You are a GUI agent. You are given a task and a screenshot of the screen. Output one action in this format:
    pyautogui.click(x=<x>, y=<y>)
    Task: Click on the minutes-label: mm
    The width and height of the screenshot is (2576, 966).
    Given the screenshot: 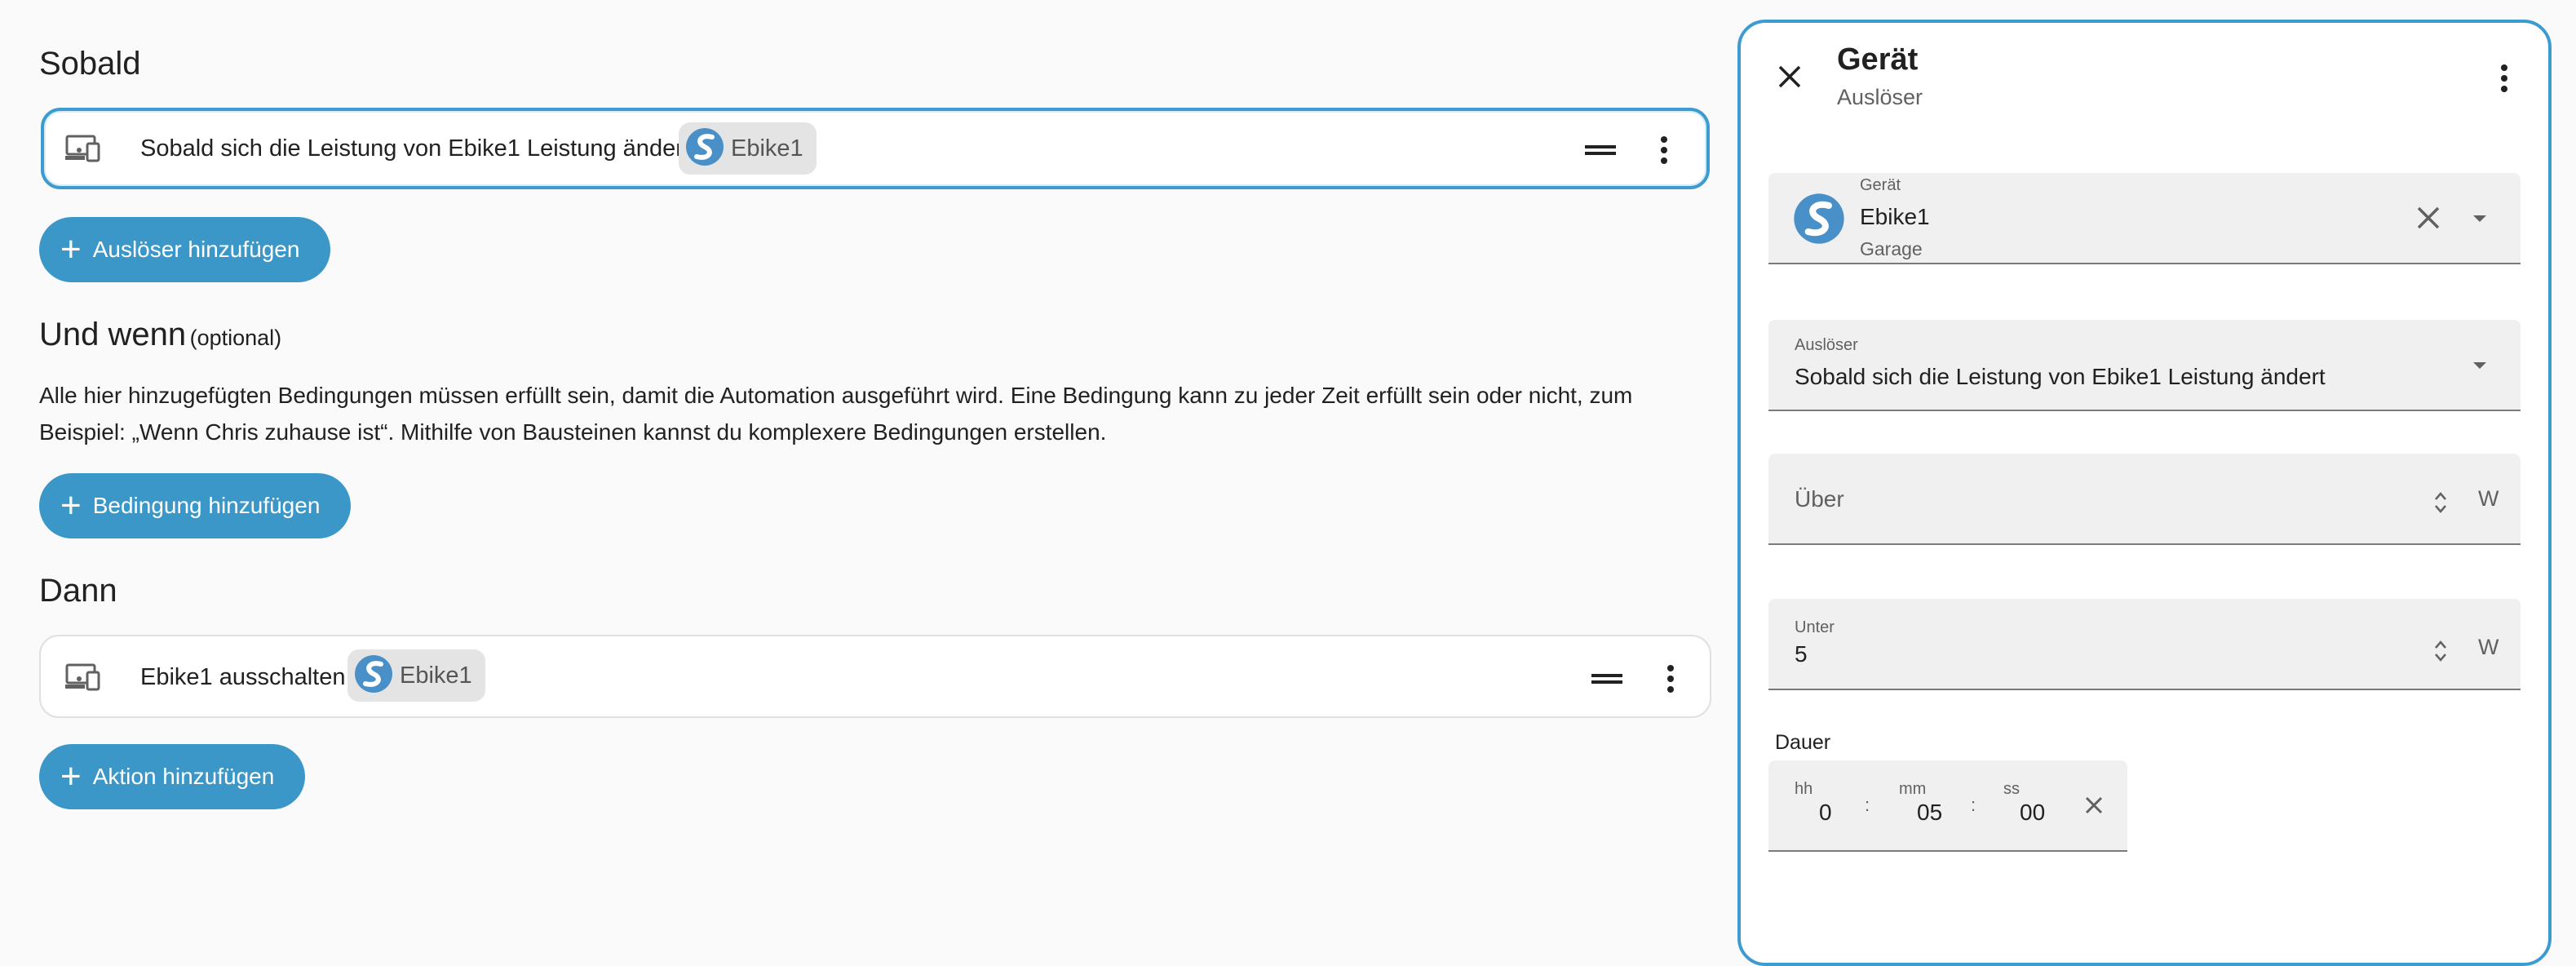 What is the action you would take?
    pyautogui.click(x=1913, y=789)
    